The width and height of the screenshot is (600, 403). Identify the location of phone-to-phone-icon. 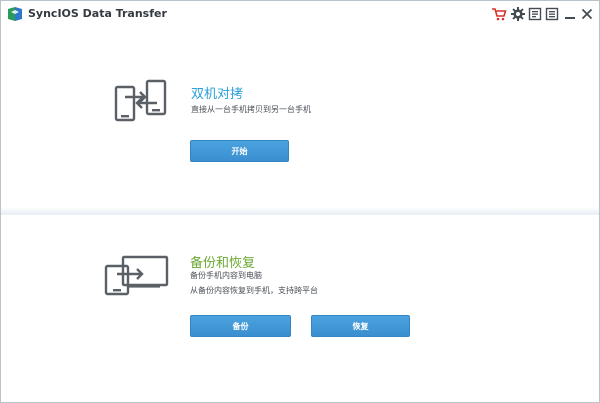
(140, 100).